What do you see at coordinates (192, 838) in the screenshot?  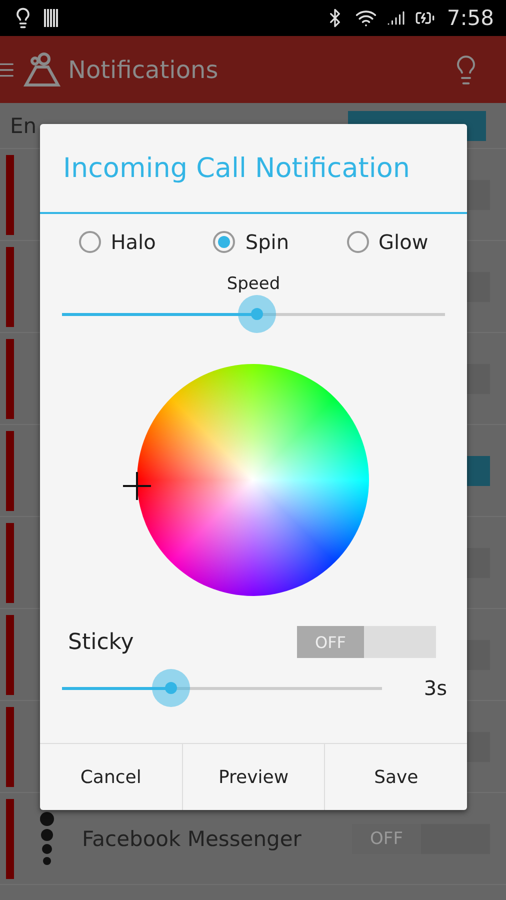 I see `app-name: Facebook Messenger` at bounding box center [192, 838].